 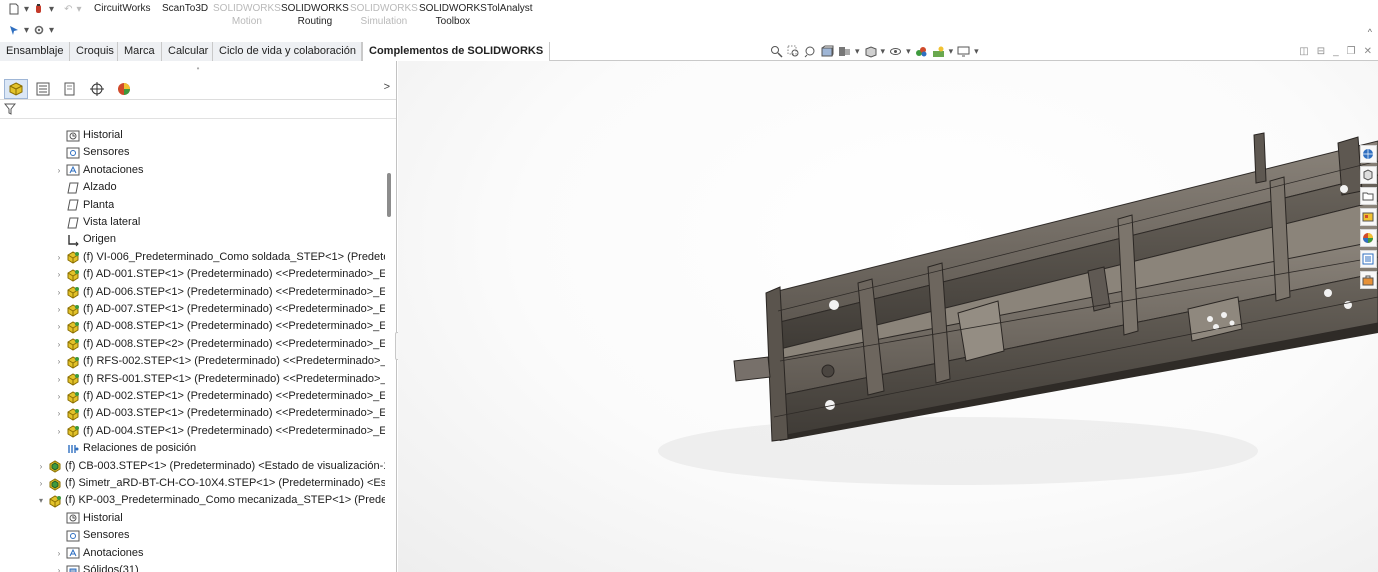 What do you see at coordinates (125, 448) in the screenshot?
I see `tree-item: Relaciones de posición` at bounding box center [125, 448].